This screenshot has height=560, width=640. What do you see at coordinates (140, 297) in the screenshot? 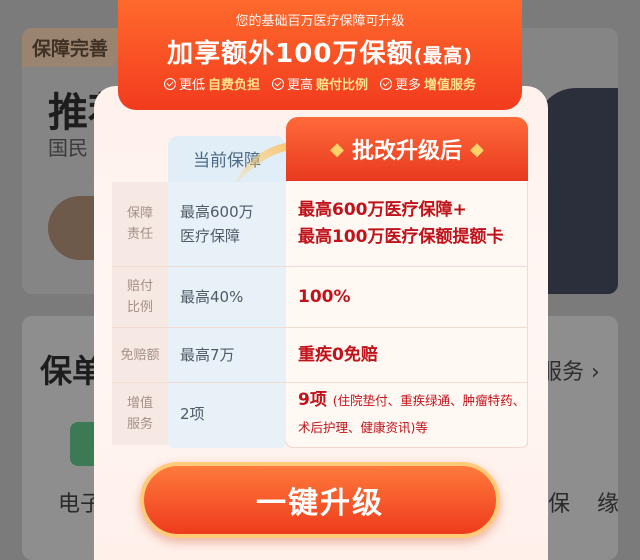
I see `row-label: 赔付 比例` at bounding box center [140, 297].